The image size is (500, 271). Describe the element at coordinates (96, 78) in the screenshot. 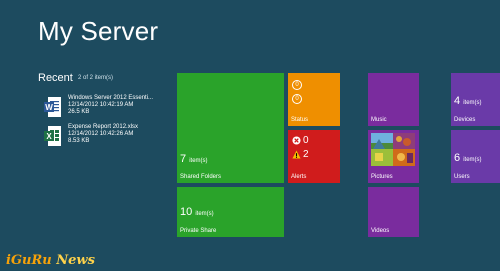

I see `recent-count: 2 of 2 item(s)` at that location.